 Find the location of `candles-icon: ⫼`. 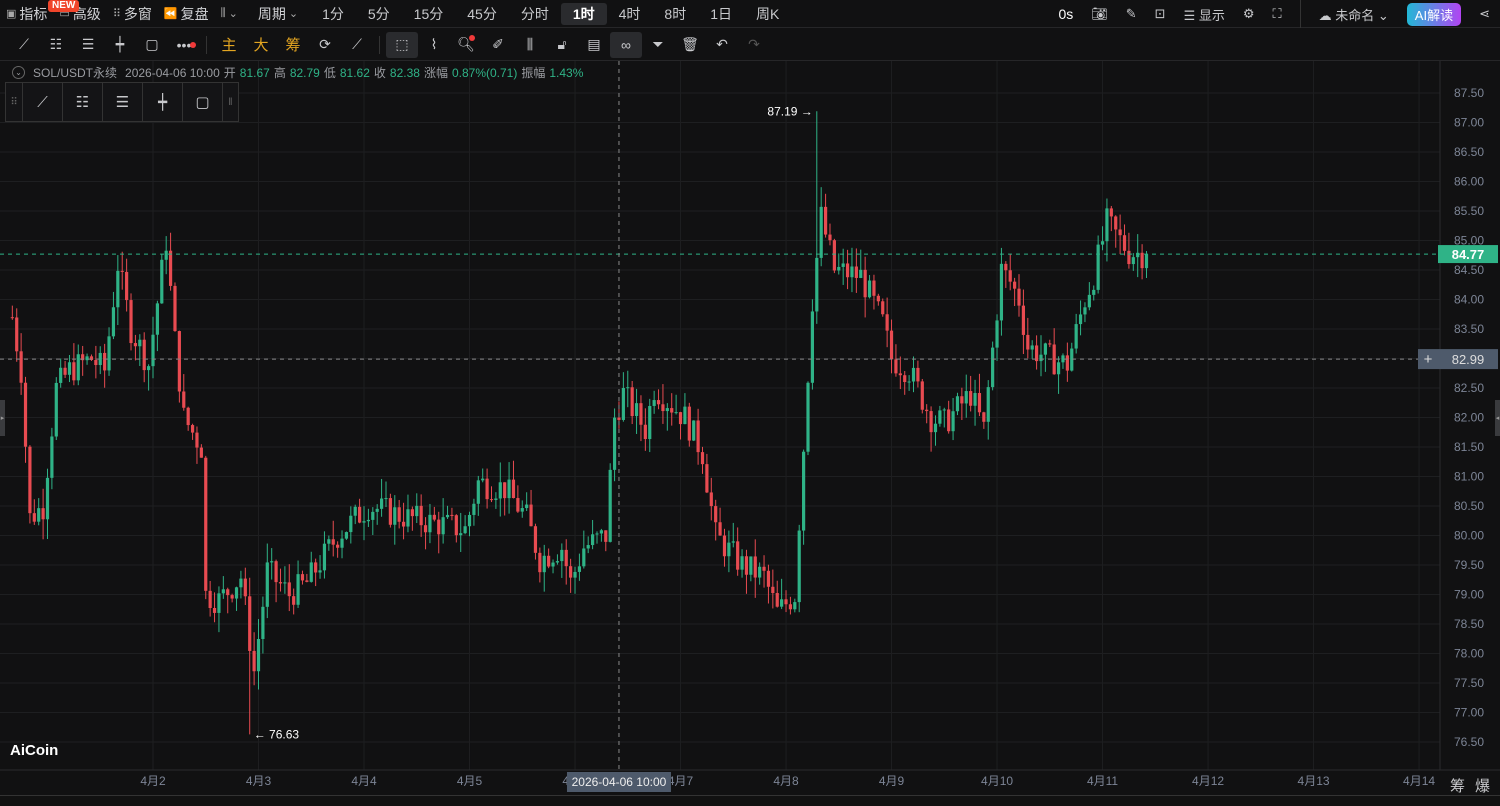

candles-icon: ⫼ is located at coordinates (530, 45).